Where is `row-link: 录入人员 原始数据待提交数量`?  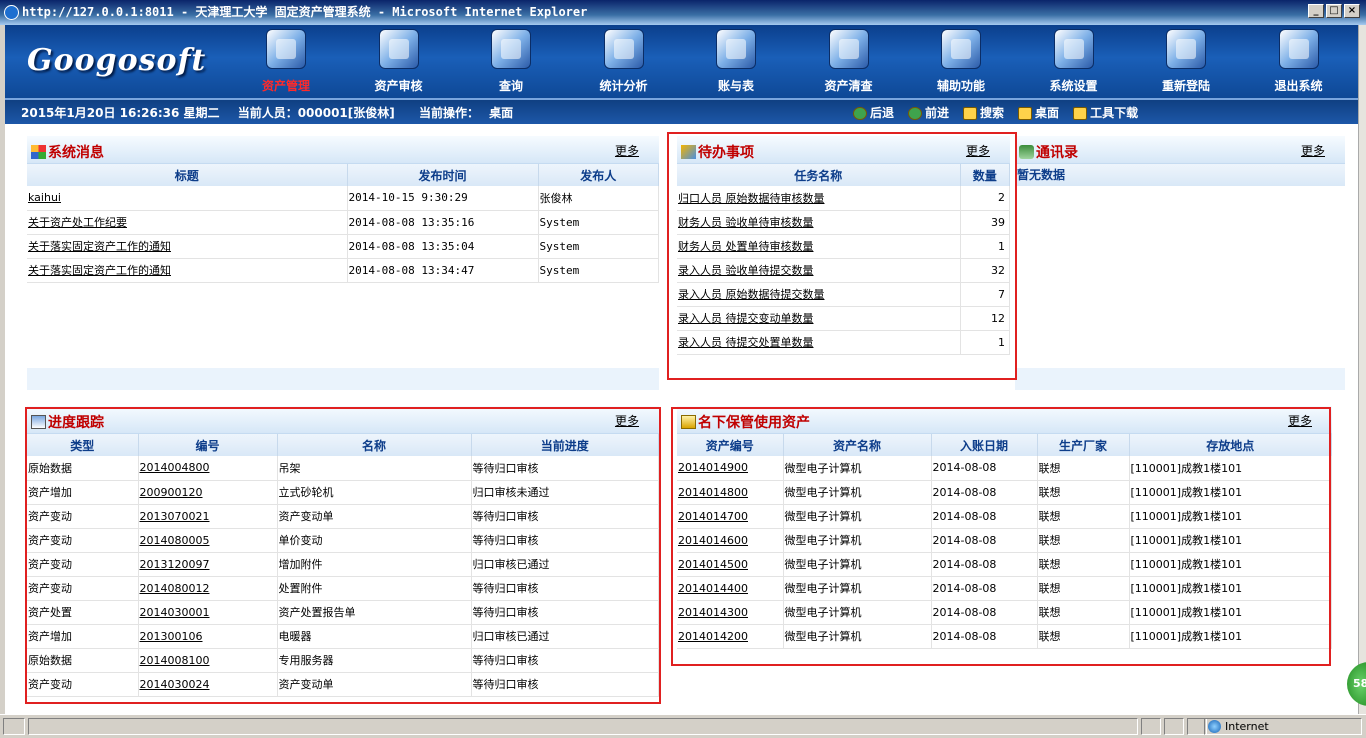
row-link: 录入人员 原始数据待提交数量 is located at coordinates (751, 294).